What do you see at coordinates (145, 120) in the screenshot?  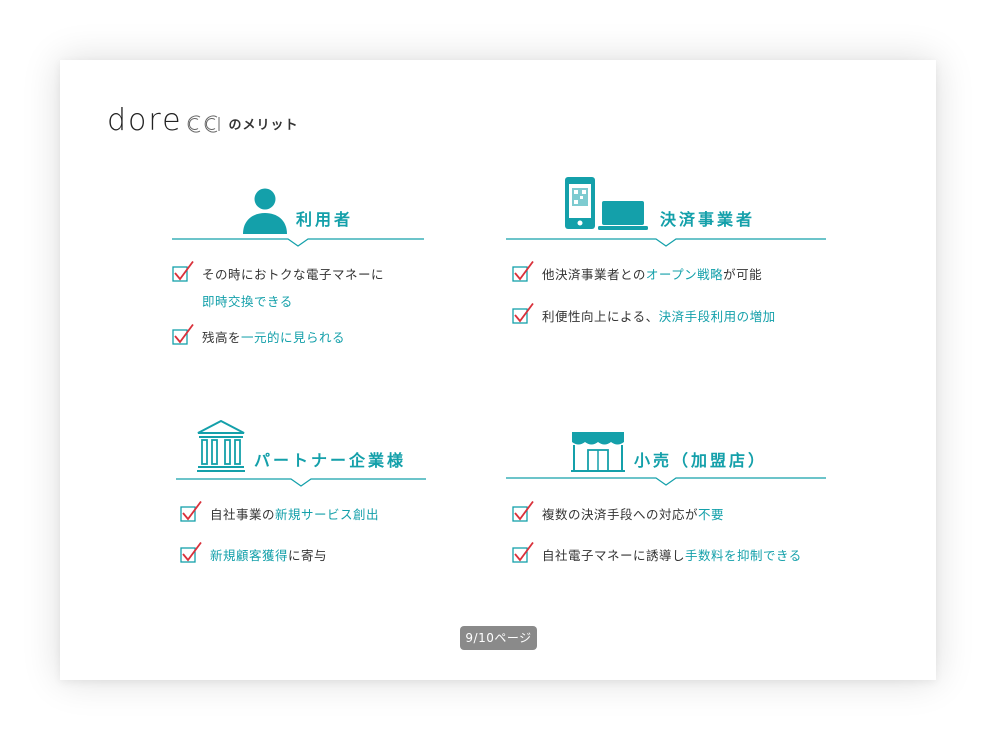 I see `logo-brand: dore` at bounding box center [145, 120].